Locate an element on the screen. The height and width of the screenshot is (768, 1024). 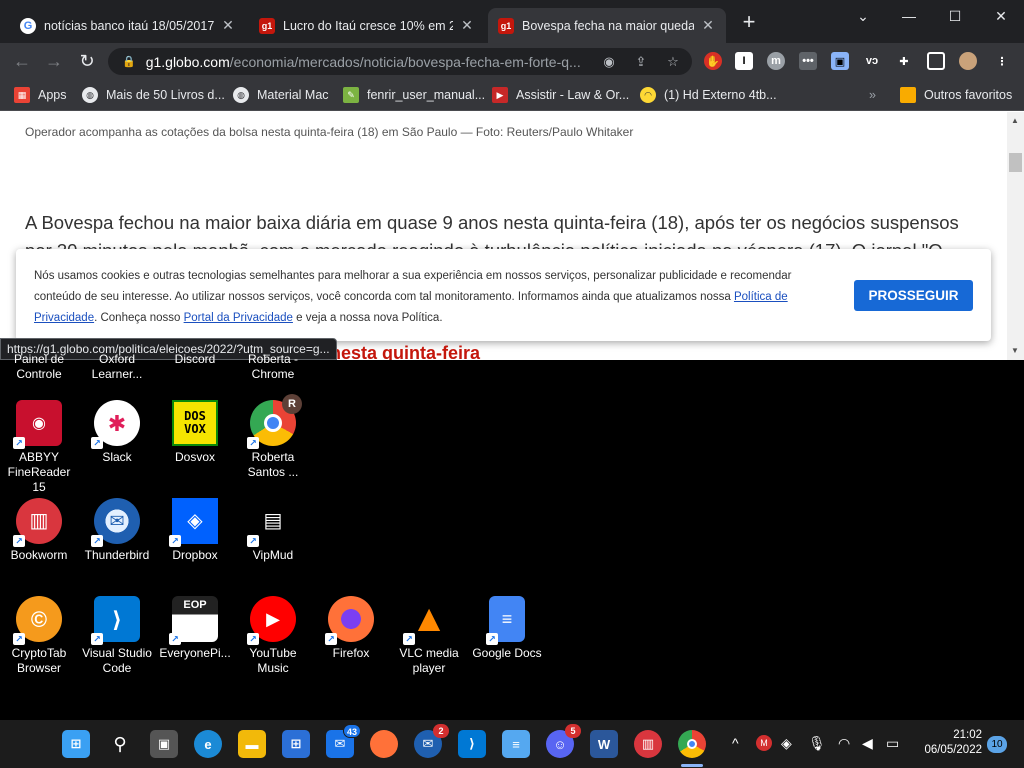
dropbox-tray-icon: ◈ is located at coordinates (786, 743).